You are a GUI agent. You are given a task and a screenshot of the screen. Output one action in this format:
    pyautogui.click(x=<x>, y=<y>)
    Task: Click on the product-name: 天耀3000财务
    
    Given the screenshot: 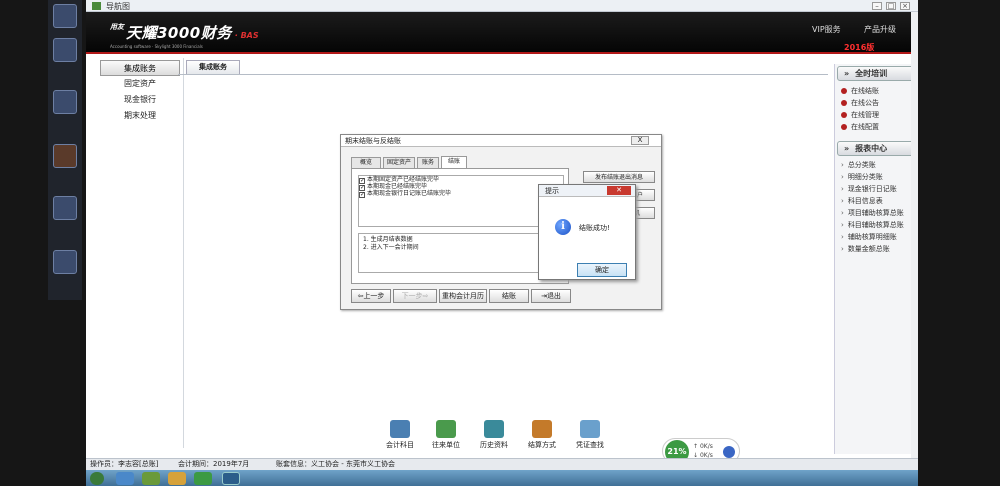 What is the action you would take?
    pyautogui.click(x=179, y=33)
    